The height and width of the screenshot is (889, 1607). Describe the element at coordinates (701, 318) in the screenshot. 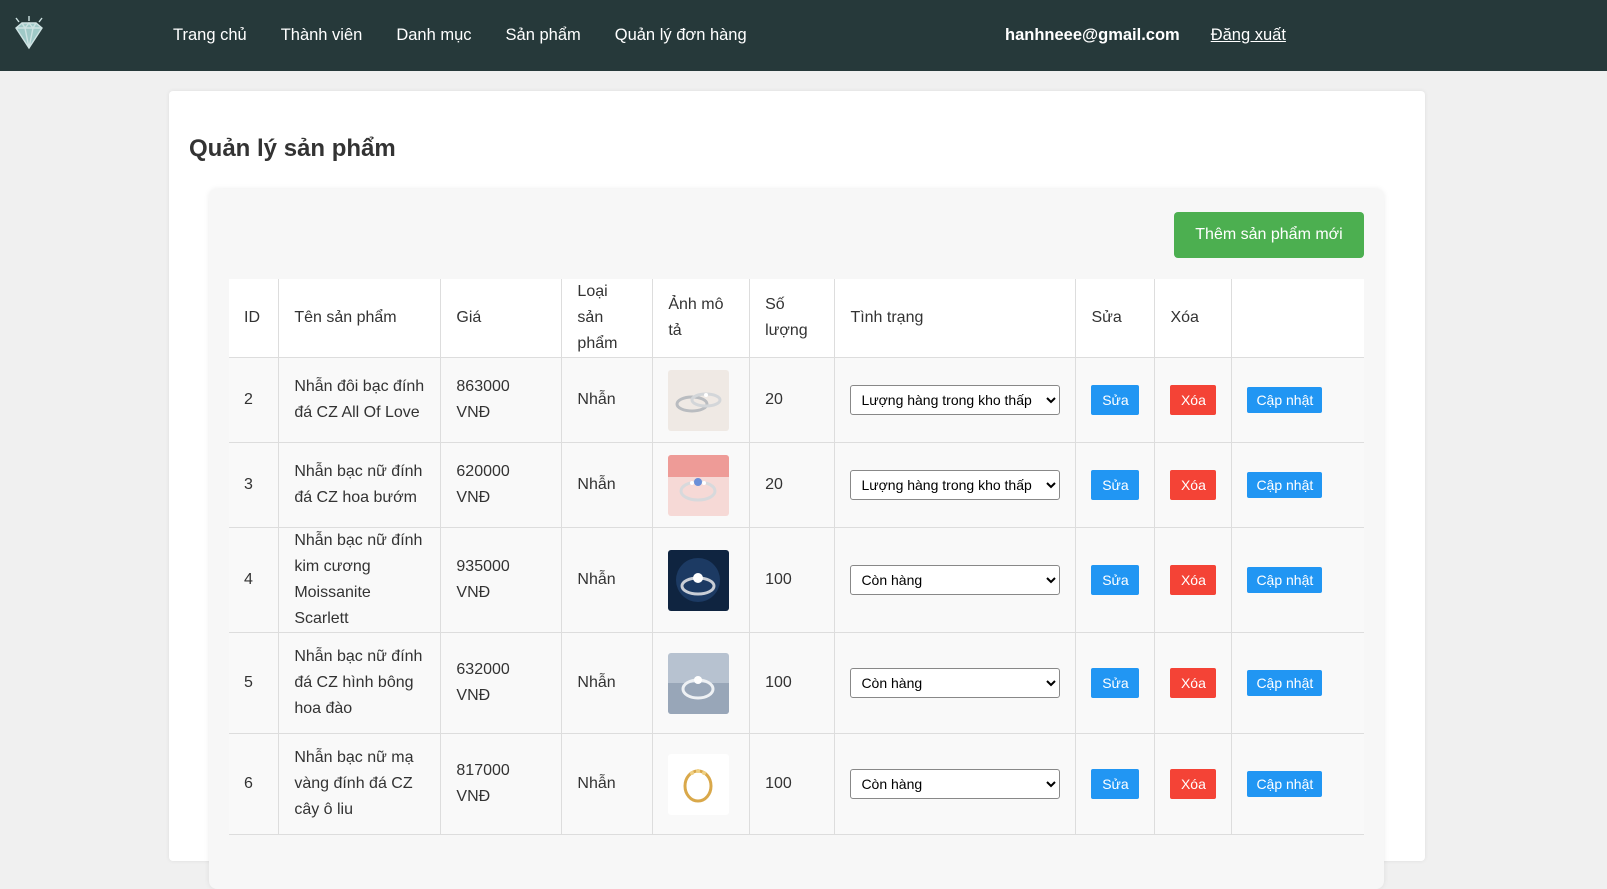

I see `header-image: Ảnh mô tả` at that location.